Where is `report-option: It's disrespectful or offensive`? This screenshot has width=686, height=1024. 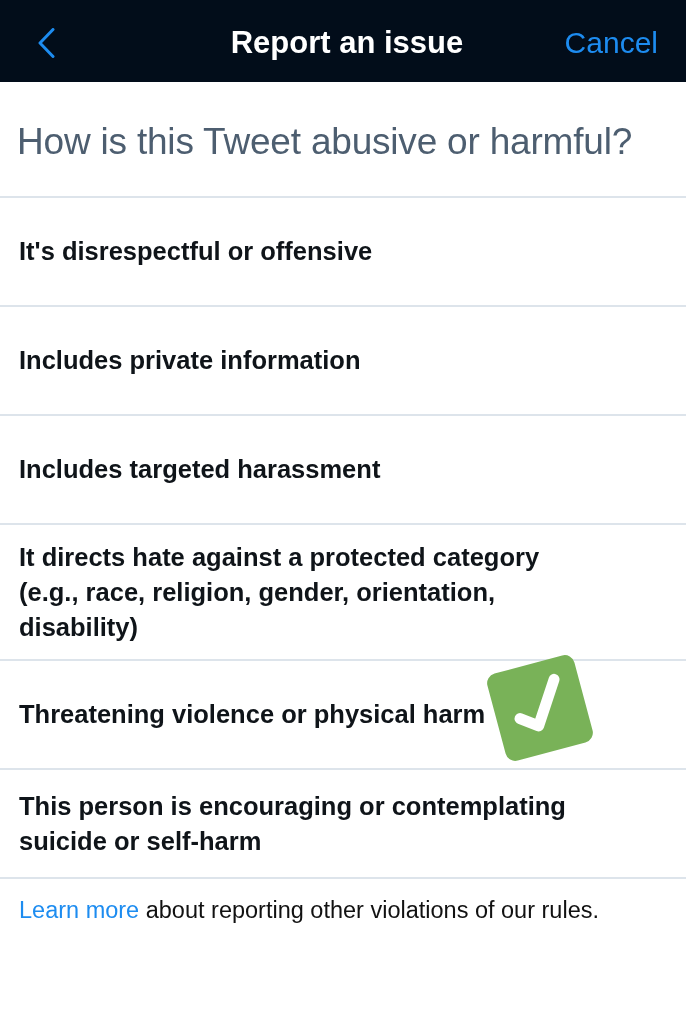
report-option: It's disrespectful or offensive is located at coordinates (196, 251).